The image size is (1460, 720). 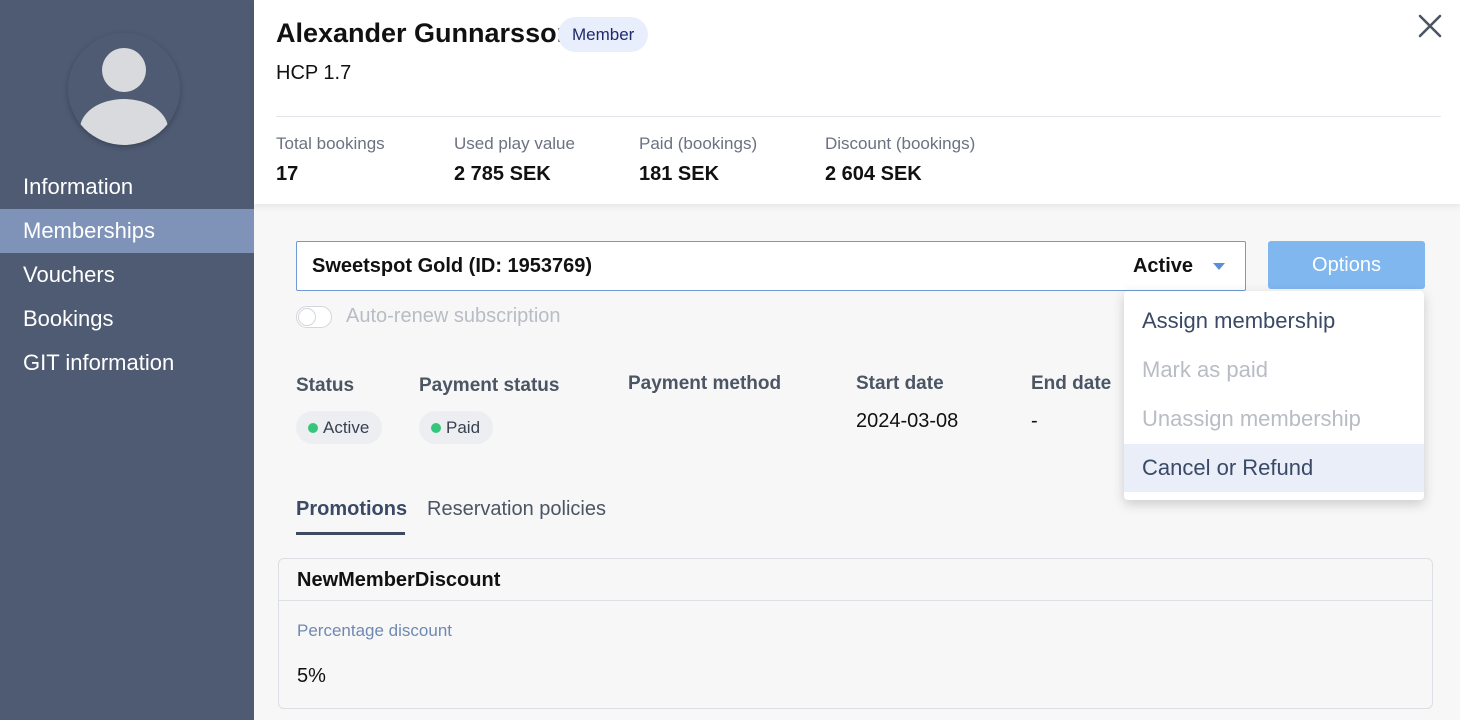 What do you see at coordinates (514, 143) in the screenshot?
I see `stat-label: Used play value` at bounding box center [514, 143].